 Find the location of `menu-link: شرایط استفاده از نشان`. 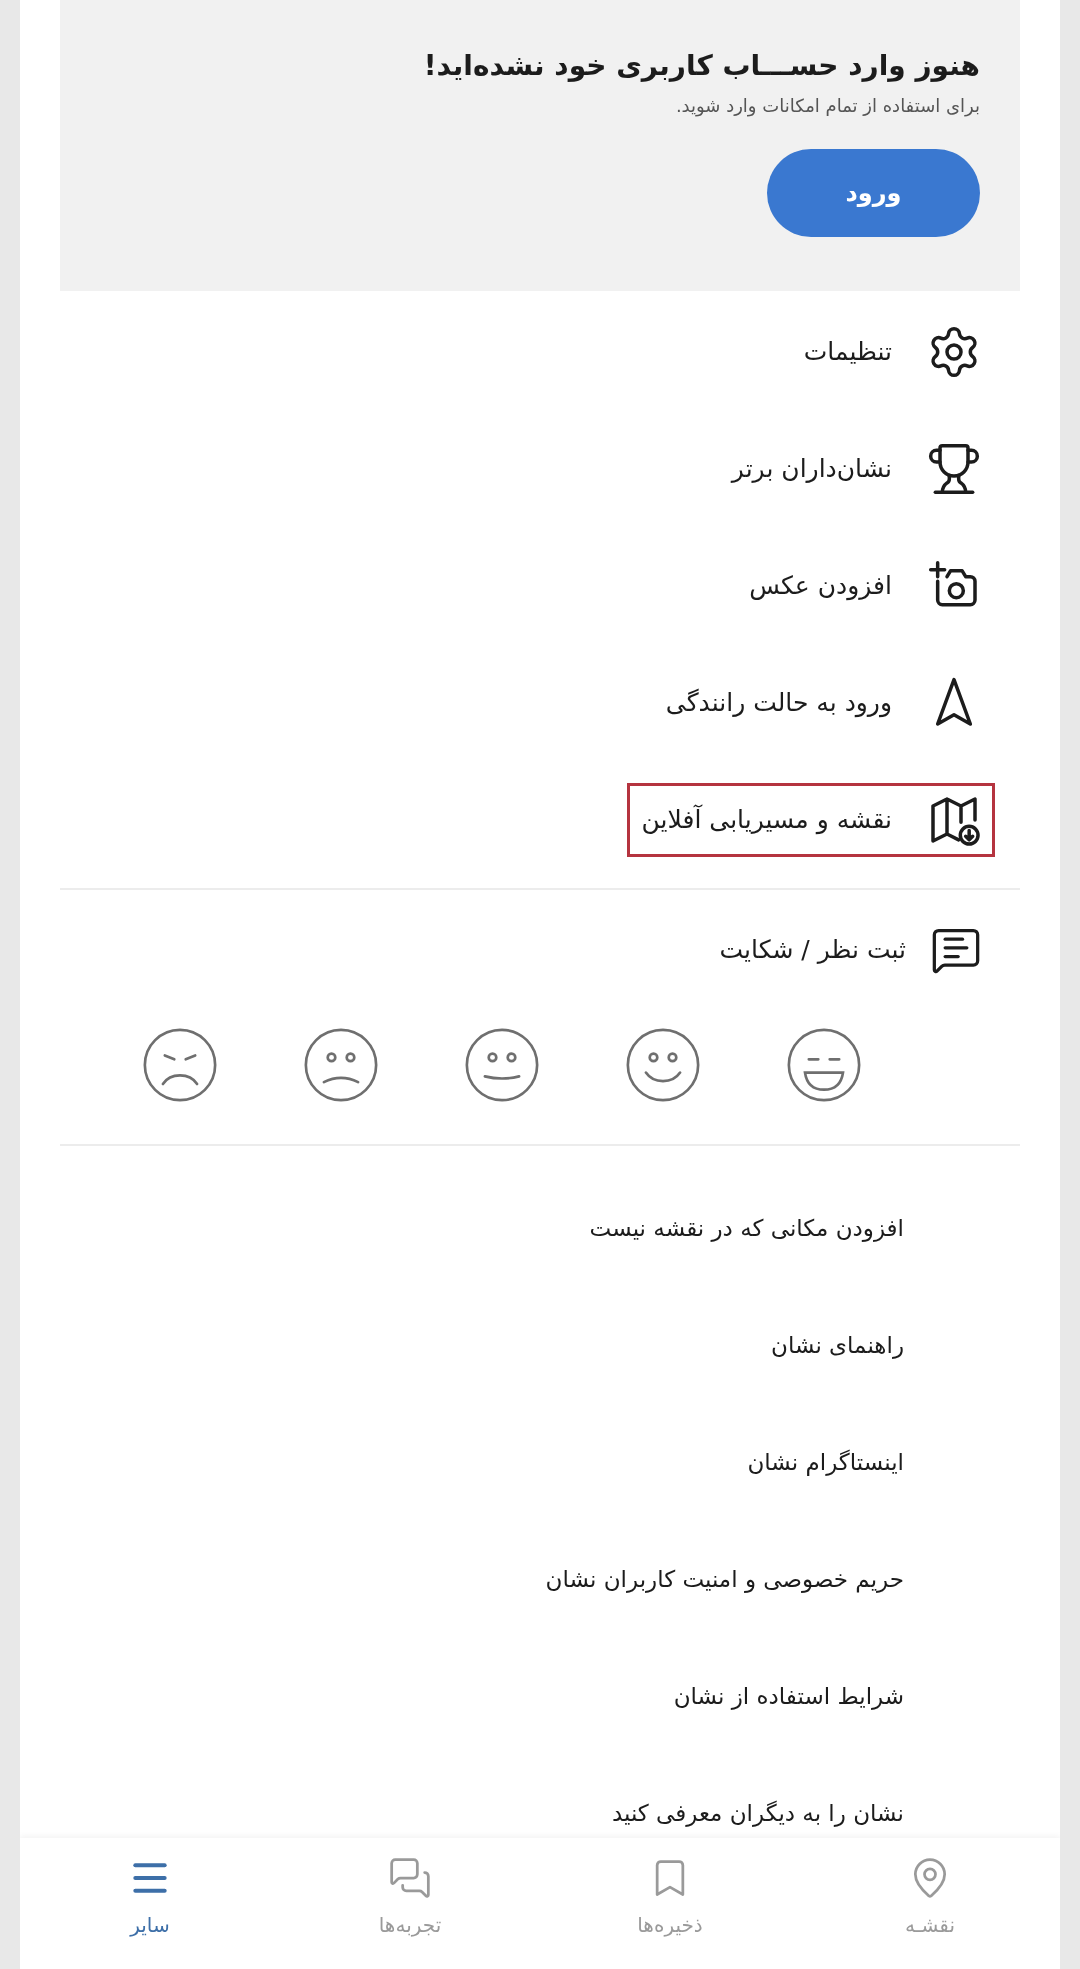

menu-link: شرایط استفاده از نشان is located at coordinates (788, 1696).